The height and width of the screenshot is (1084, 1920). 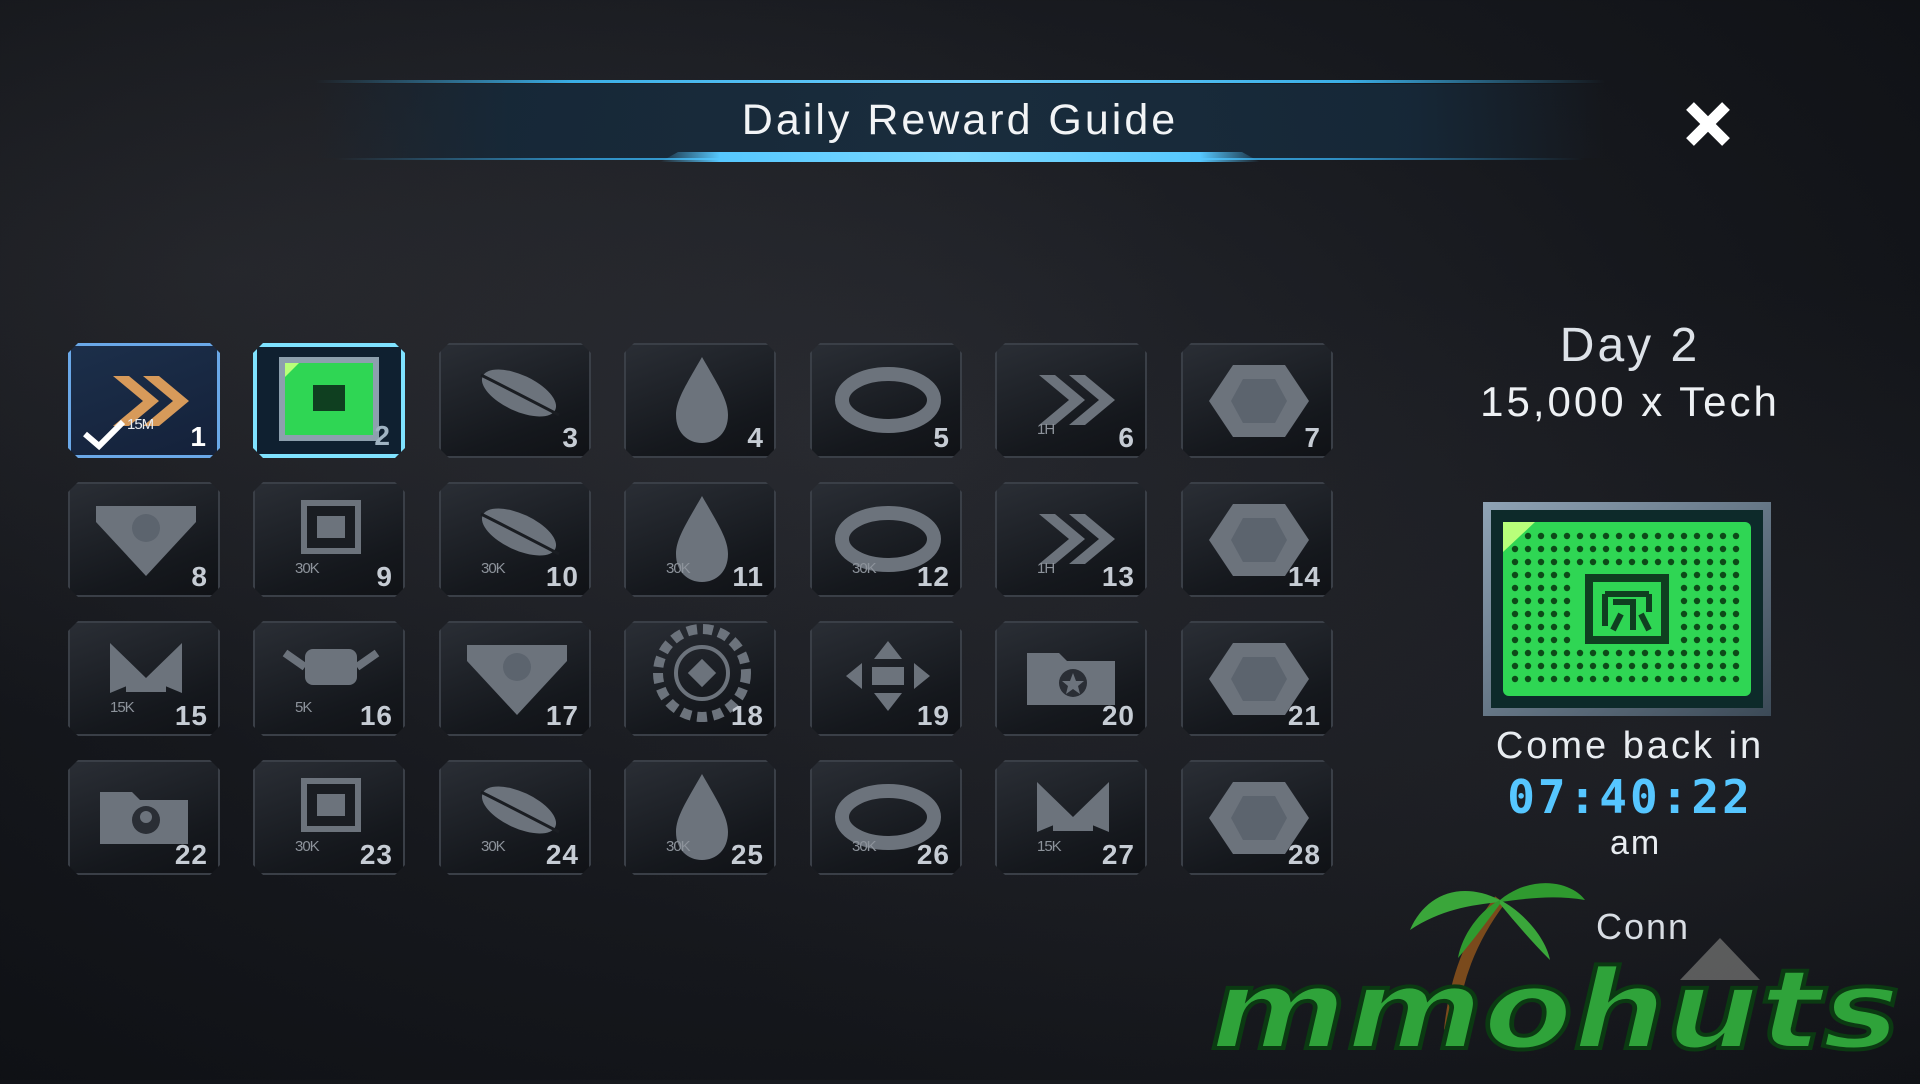 I want to click on day-reward-cell: 5, so click(x=886, y=400).